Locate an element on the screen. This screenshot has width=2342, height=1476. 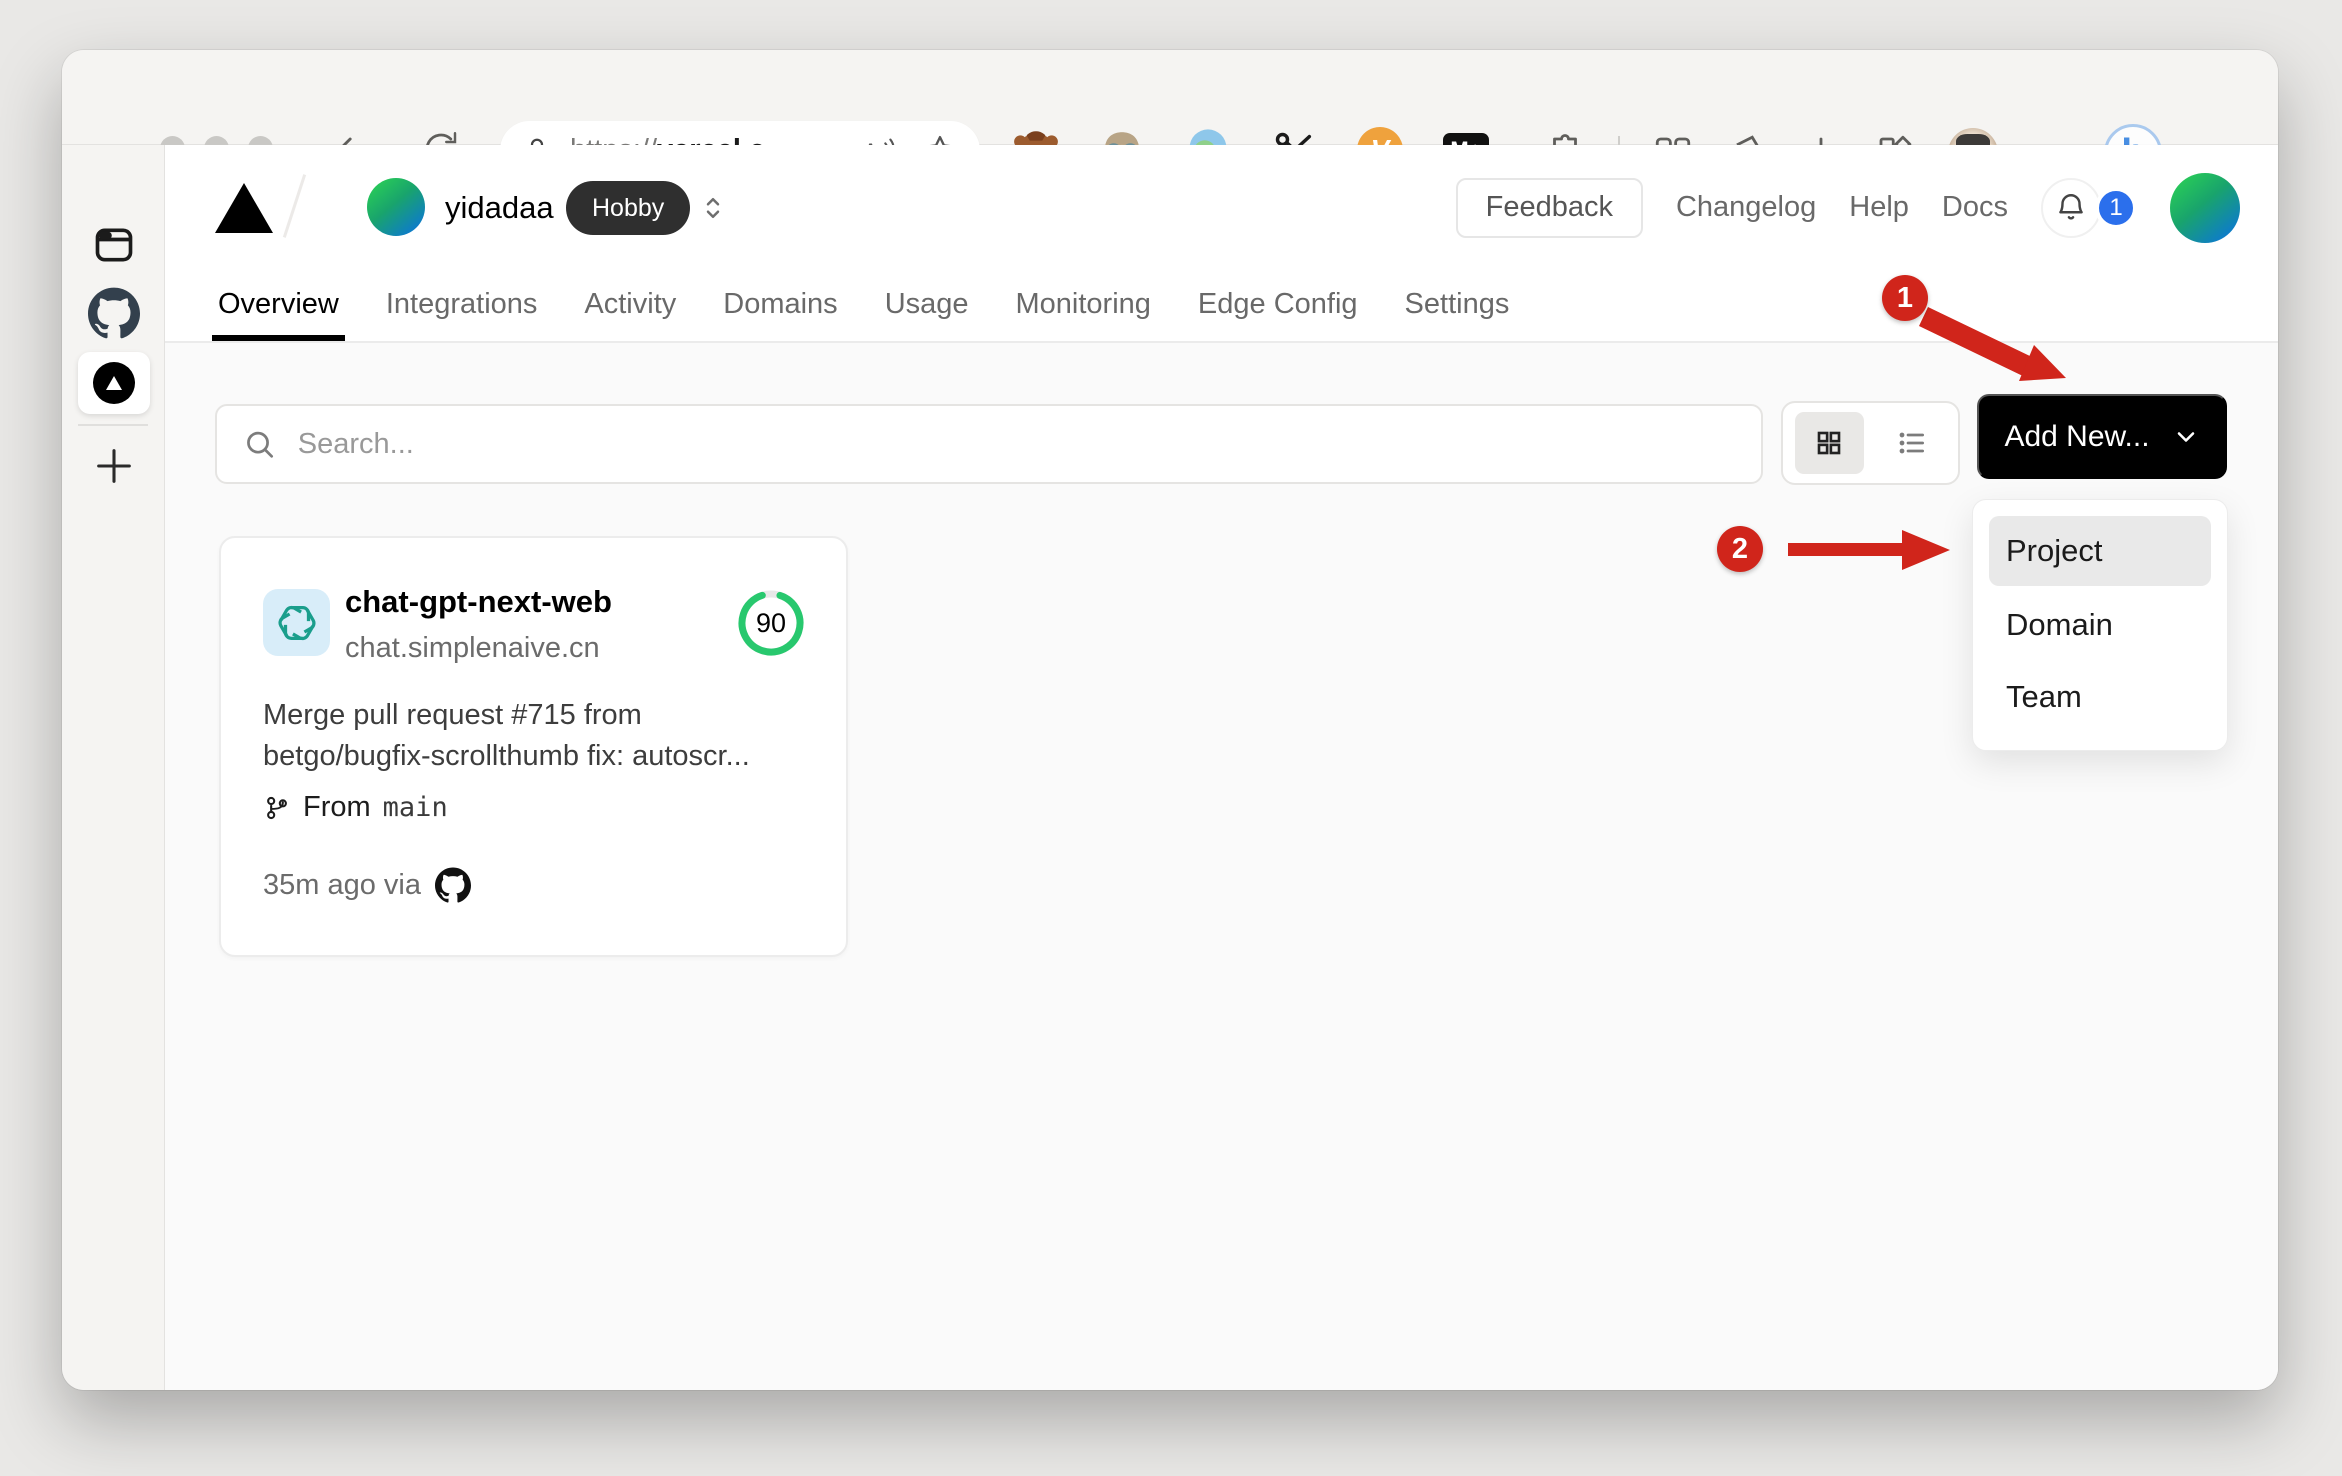
tab-vercel-active is located at coordinates (113, 383).